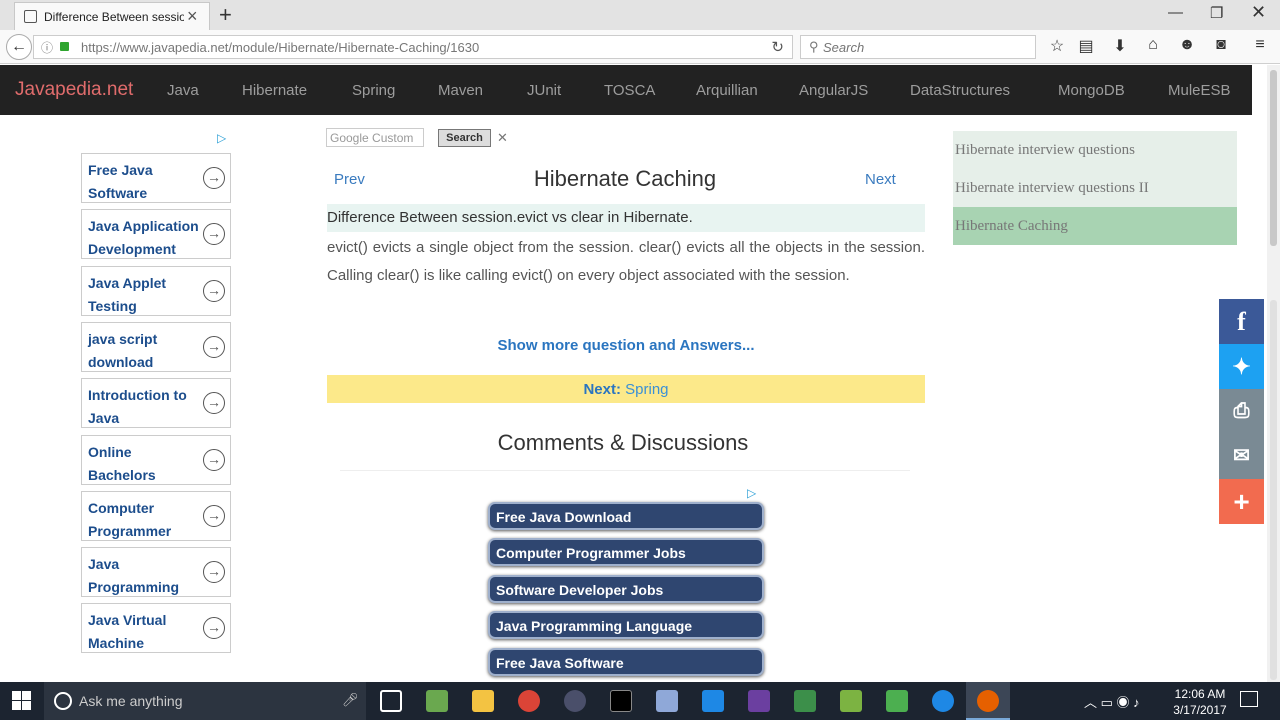  Describe the element at coordinates (1221, 45) in the screenshot. I see `pocket-icon: ◙` at that location.